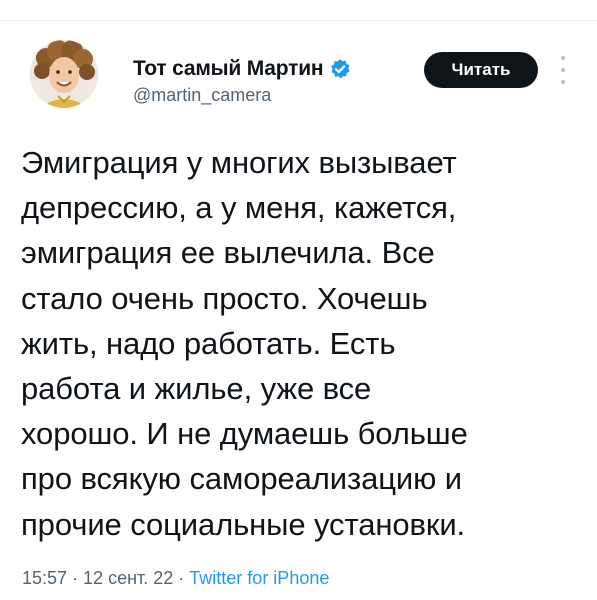  I want to click on author-name-row: Тот самый Мартин, so click(242, 69).